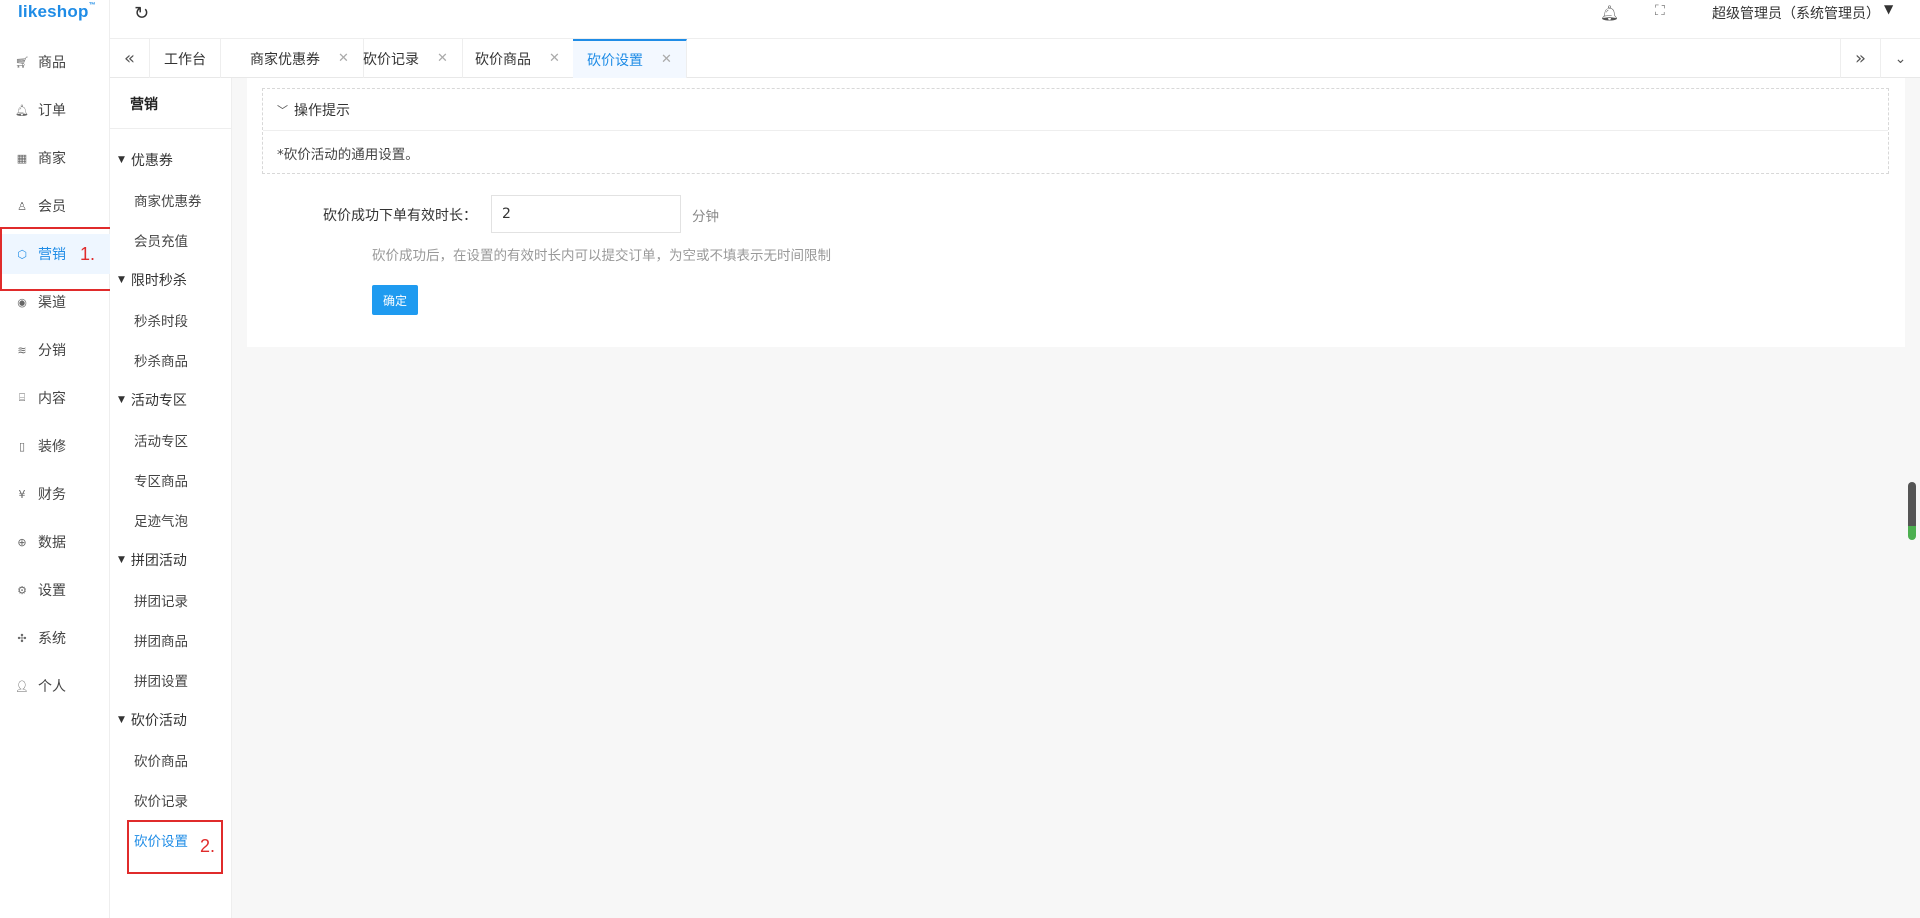  What do you see at coordinates (586, 214) in the screenshot?
I see `duration-input` at bounding box center [586, 214].